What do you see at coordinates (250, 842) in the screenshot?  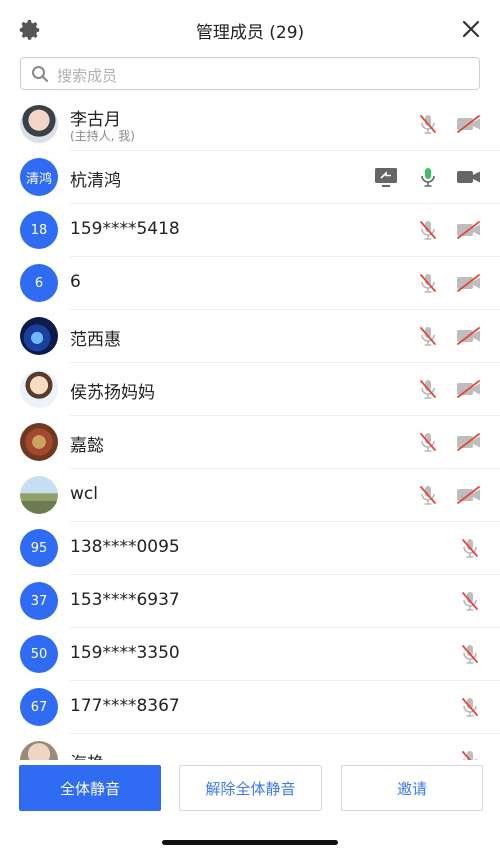 I see `home-indicator` at bounding box center [250, 842].